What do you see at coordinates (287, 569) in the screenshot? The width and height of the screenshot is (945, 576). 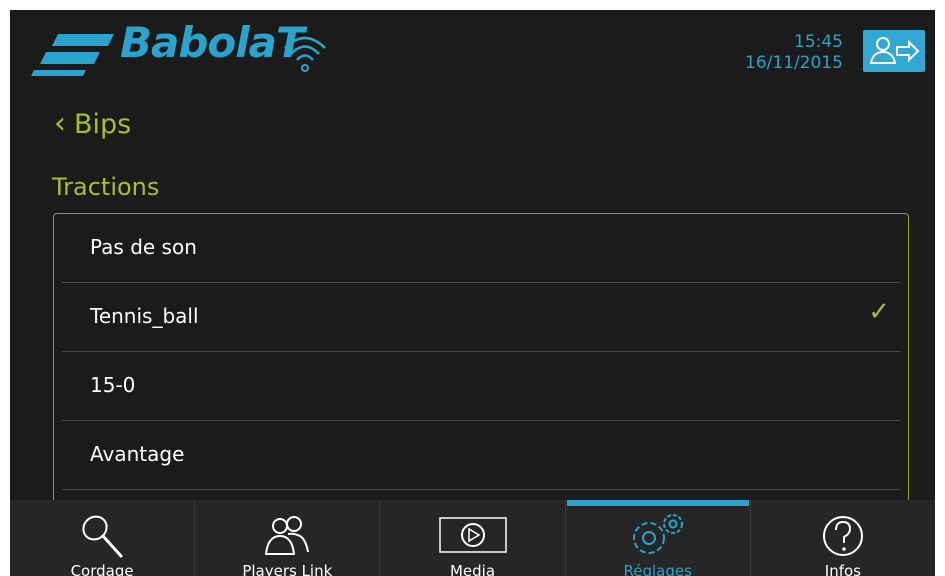 I see `tab-label: Players Link` at bounding box center [287, 569].